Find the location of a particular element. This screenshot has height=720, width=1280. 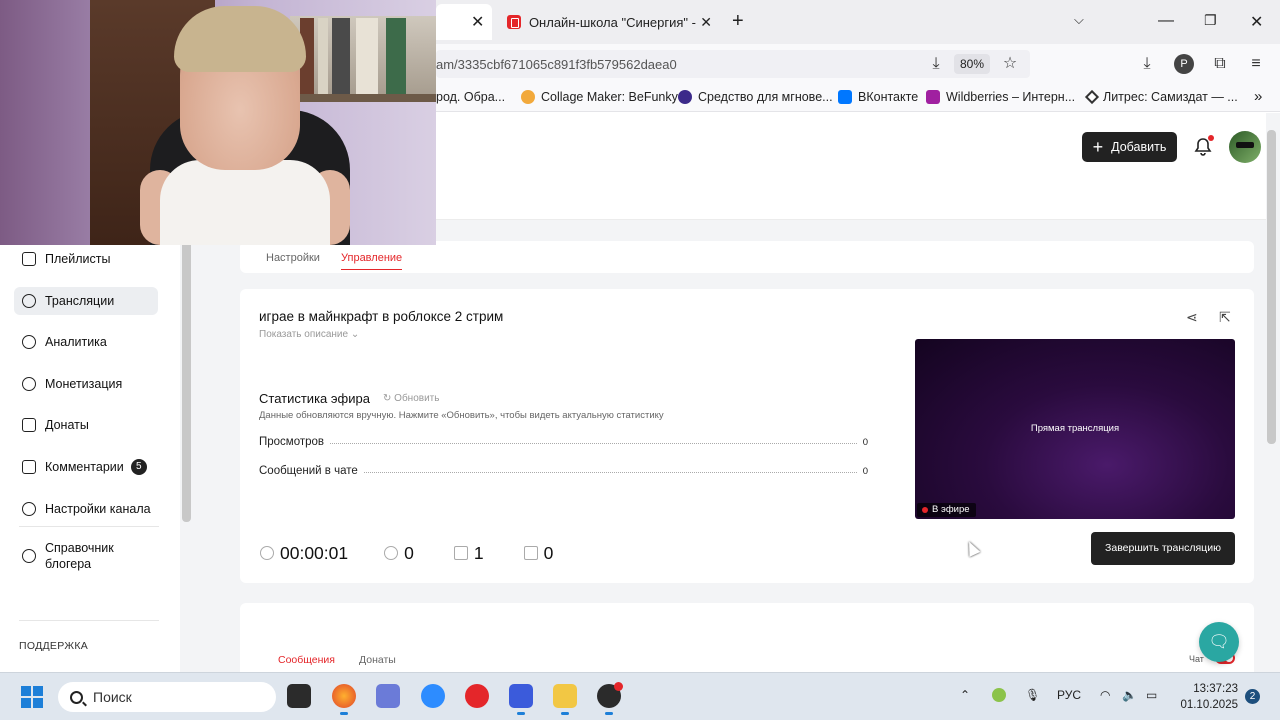

dot-leader is located at coordinates (610, 472).